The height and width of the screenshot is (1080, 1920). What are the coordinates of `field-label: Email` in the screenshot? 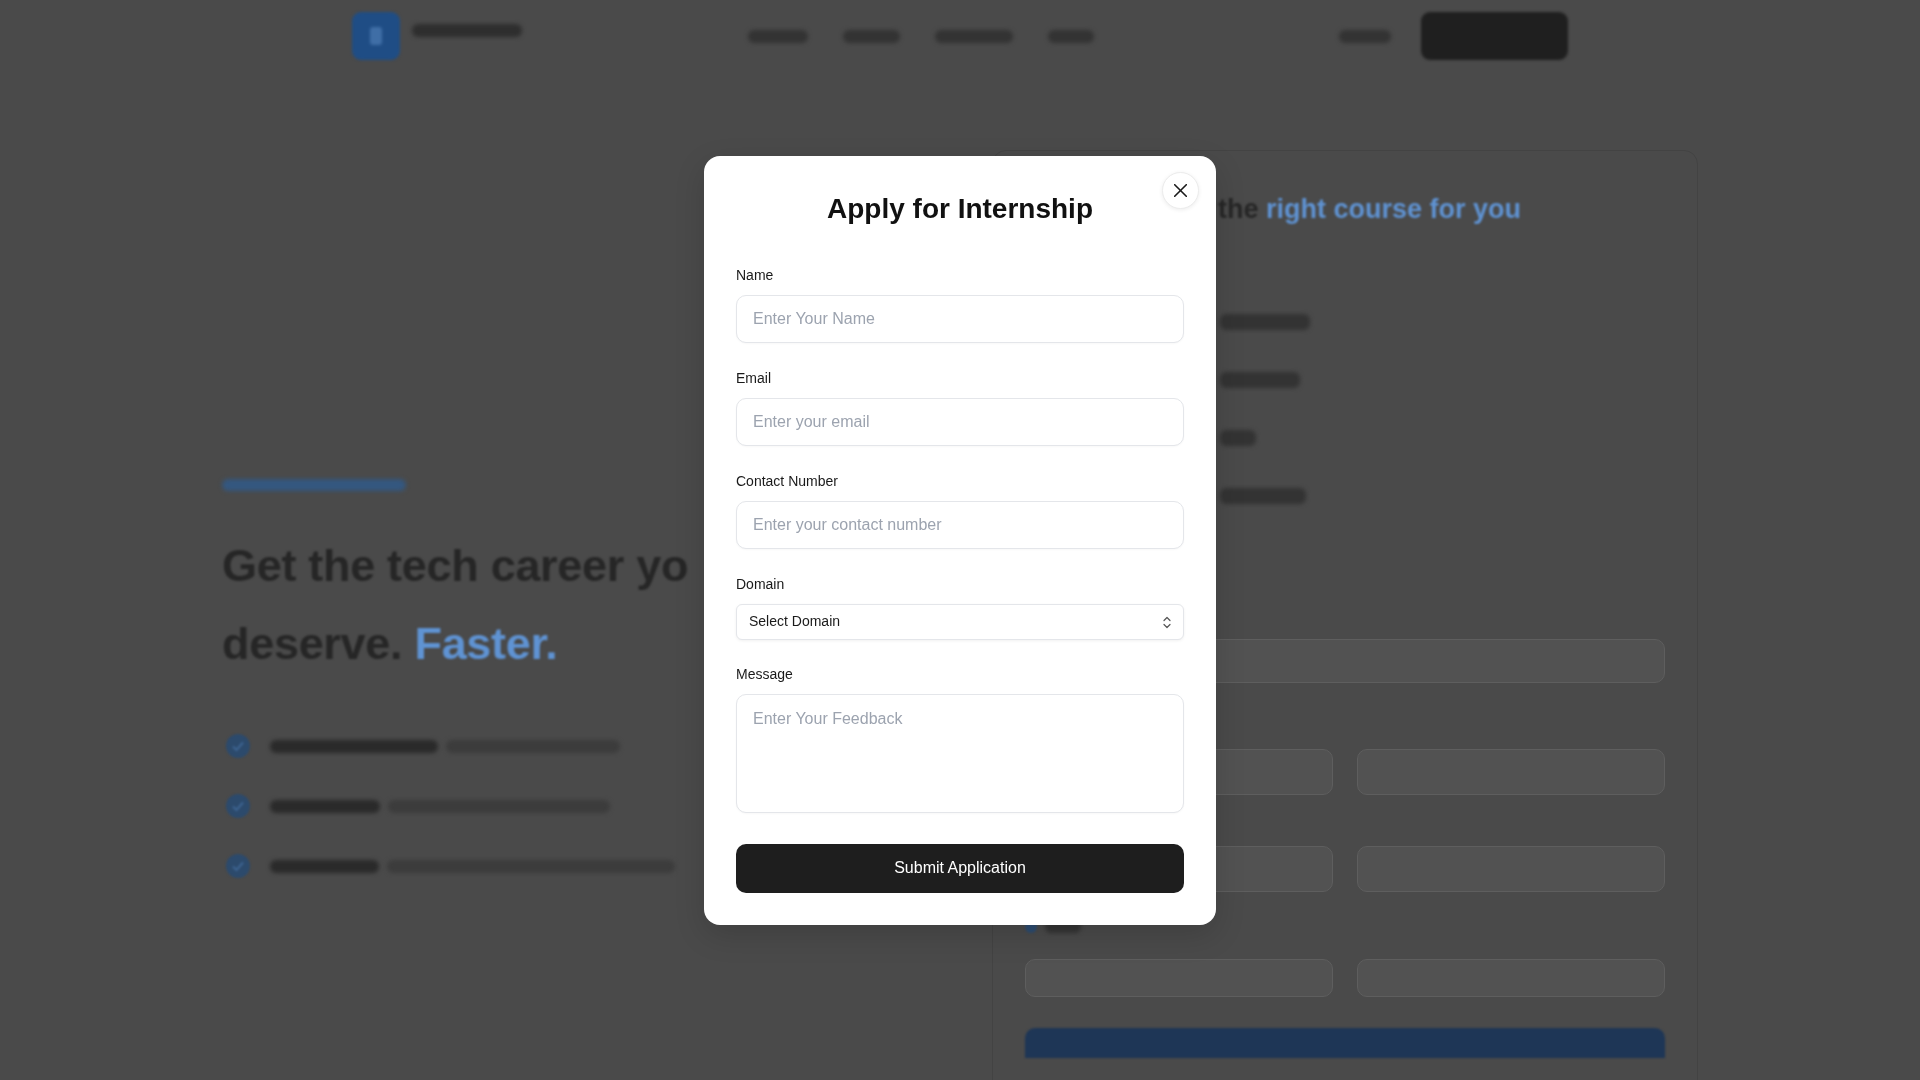 It's located at (754, 378).